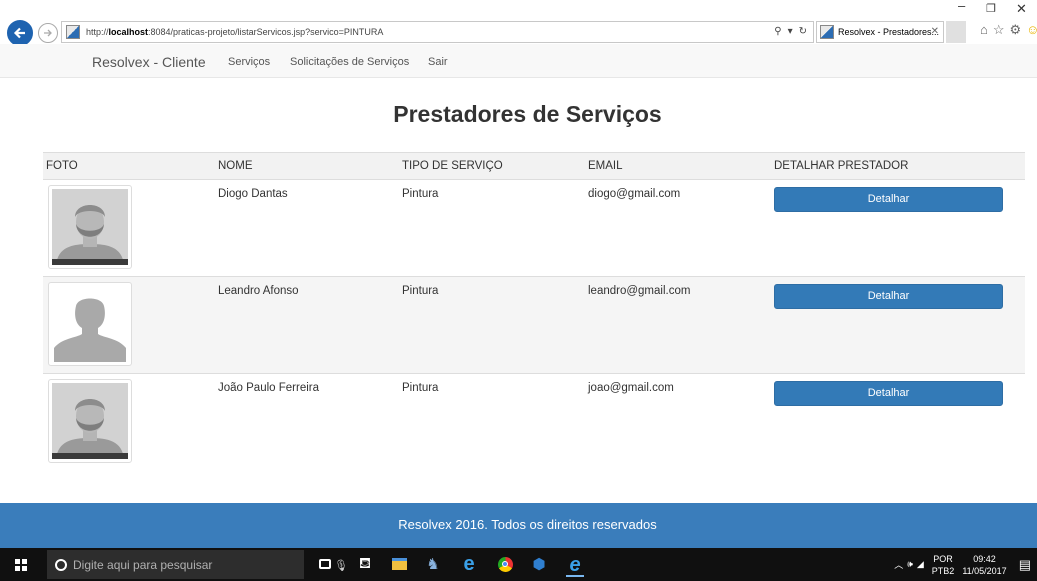 The image size is (1037, 581). What do you see at coordinates (1025, 565) in the screenshot?
I see `notifications-icon: ▤` at bounding box center [1025, 565].